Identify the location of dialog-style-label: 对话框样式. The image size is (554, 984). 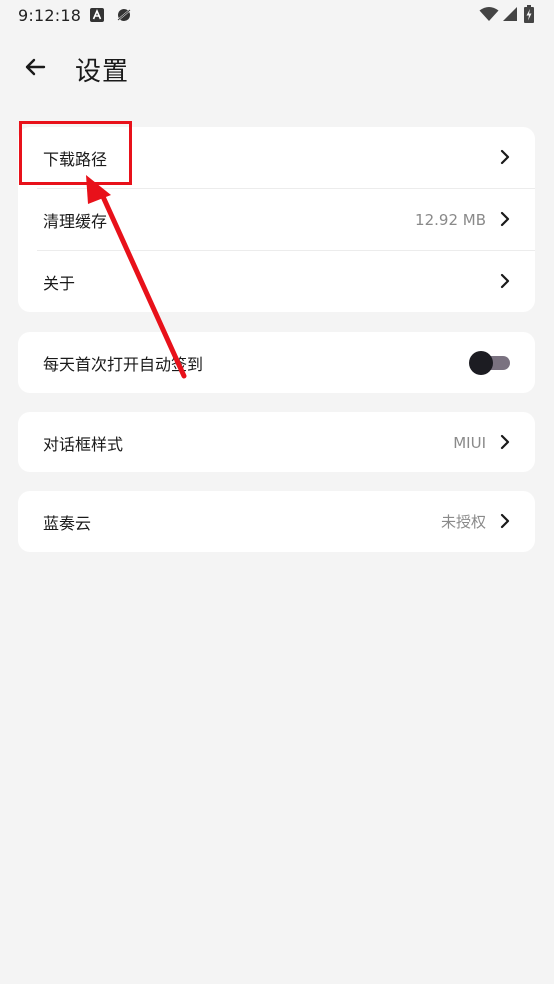
(83, 444).